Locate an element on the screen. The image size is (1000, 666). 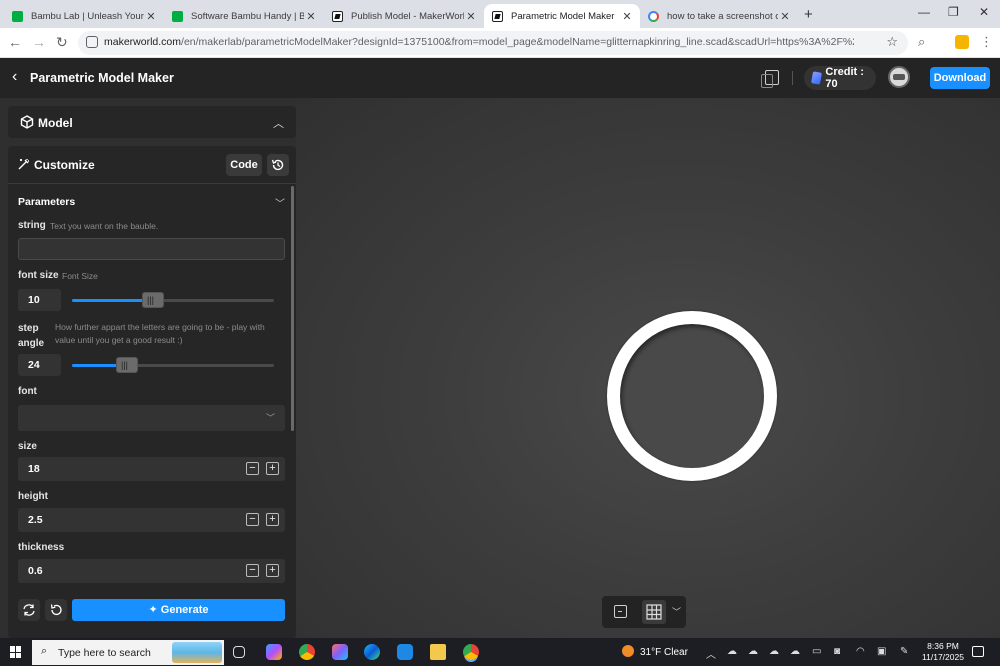
tab-title: Parametric Model Maker is located at coordinates (563, 16).